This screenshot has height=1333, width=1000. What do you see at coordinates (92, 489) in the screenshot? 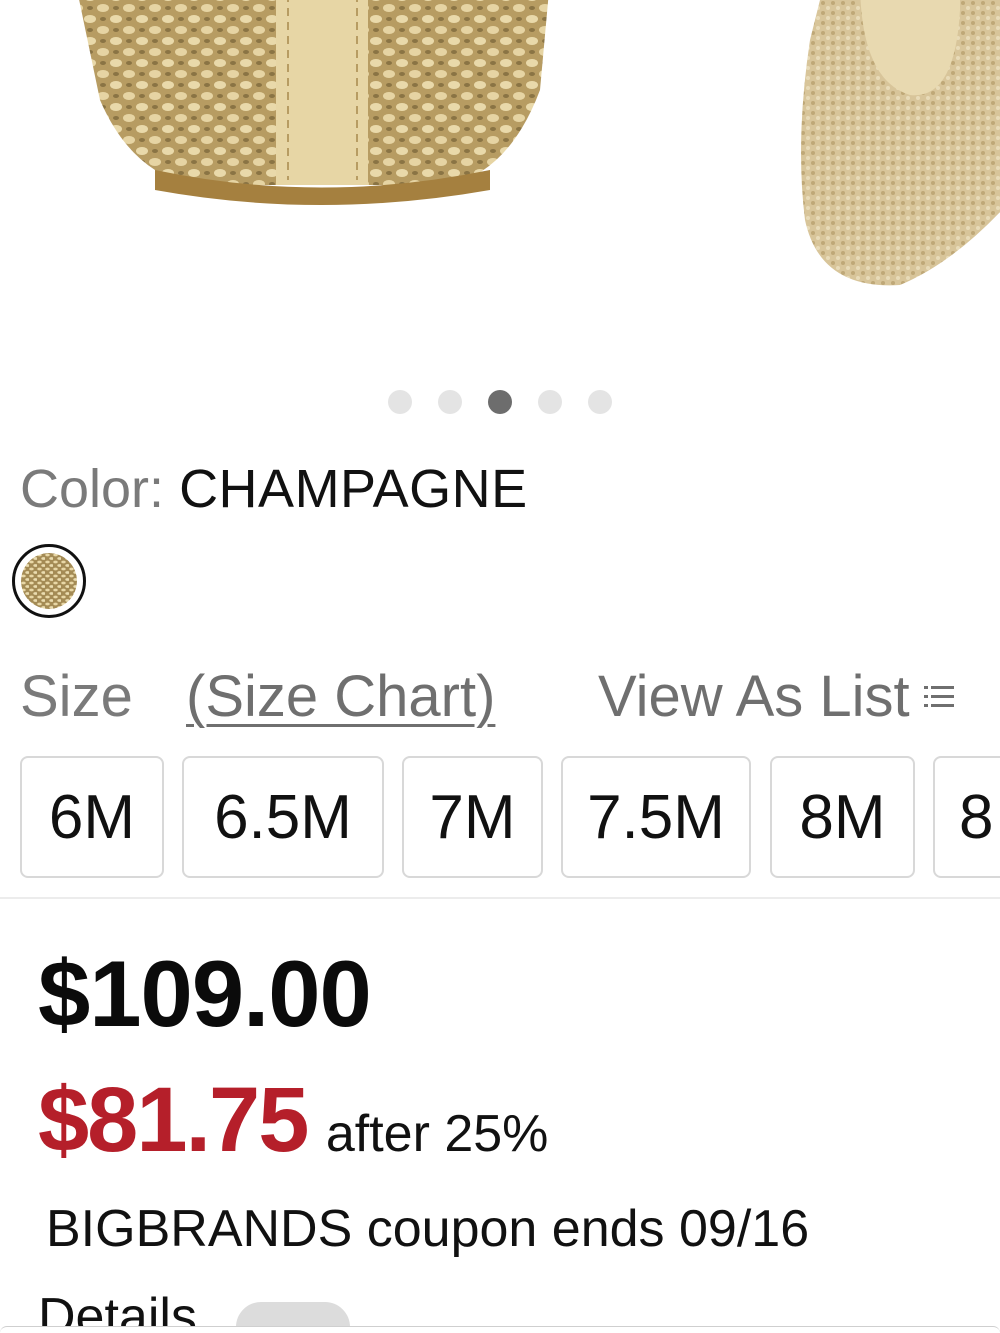
I see `color-label: Color:` at bounding box center [92, 489].